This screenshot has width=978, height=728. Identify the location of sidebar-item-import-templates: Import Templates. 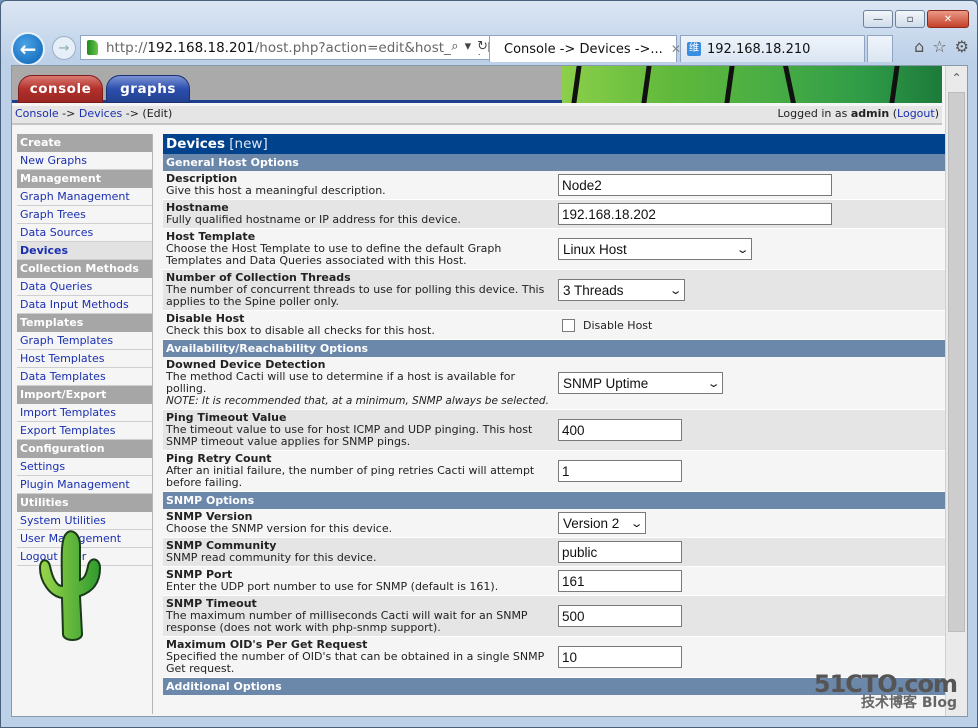
(84, 413).